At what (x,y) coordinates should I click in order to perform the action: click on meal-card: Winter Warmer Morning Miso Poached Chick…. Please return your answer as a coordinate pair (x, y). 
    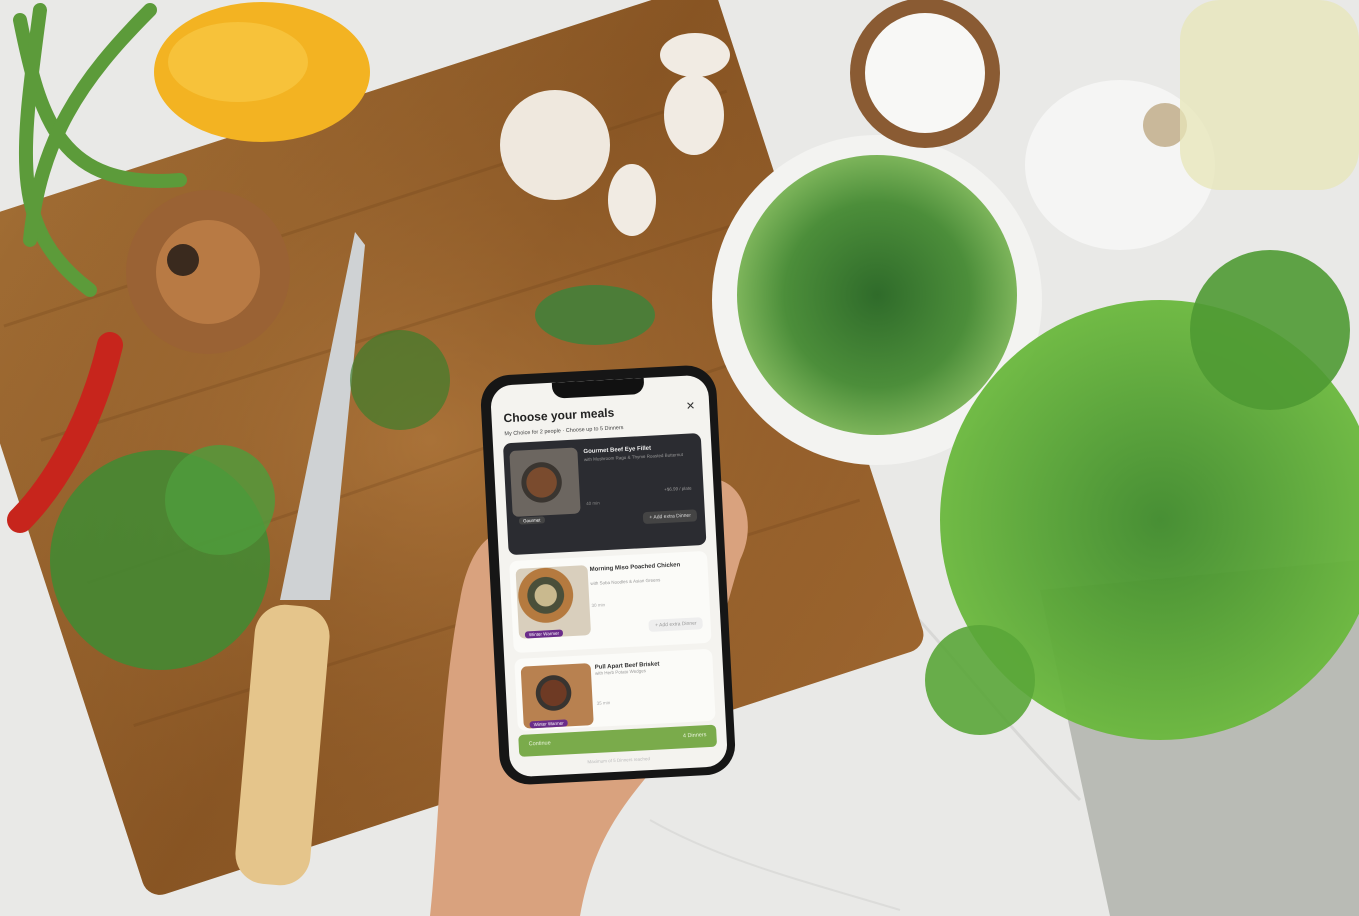
    Looking at the image, I should click on (610, 602).